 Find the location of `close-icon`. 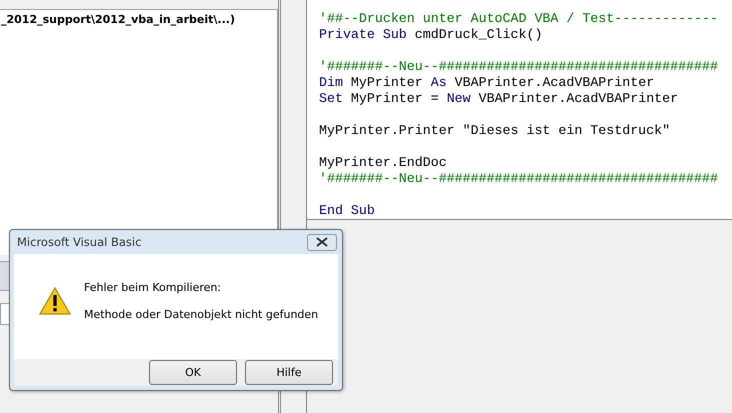

close-icon is located at coordinates (322, 242).